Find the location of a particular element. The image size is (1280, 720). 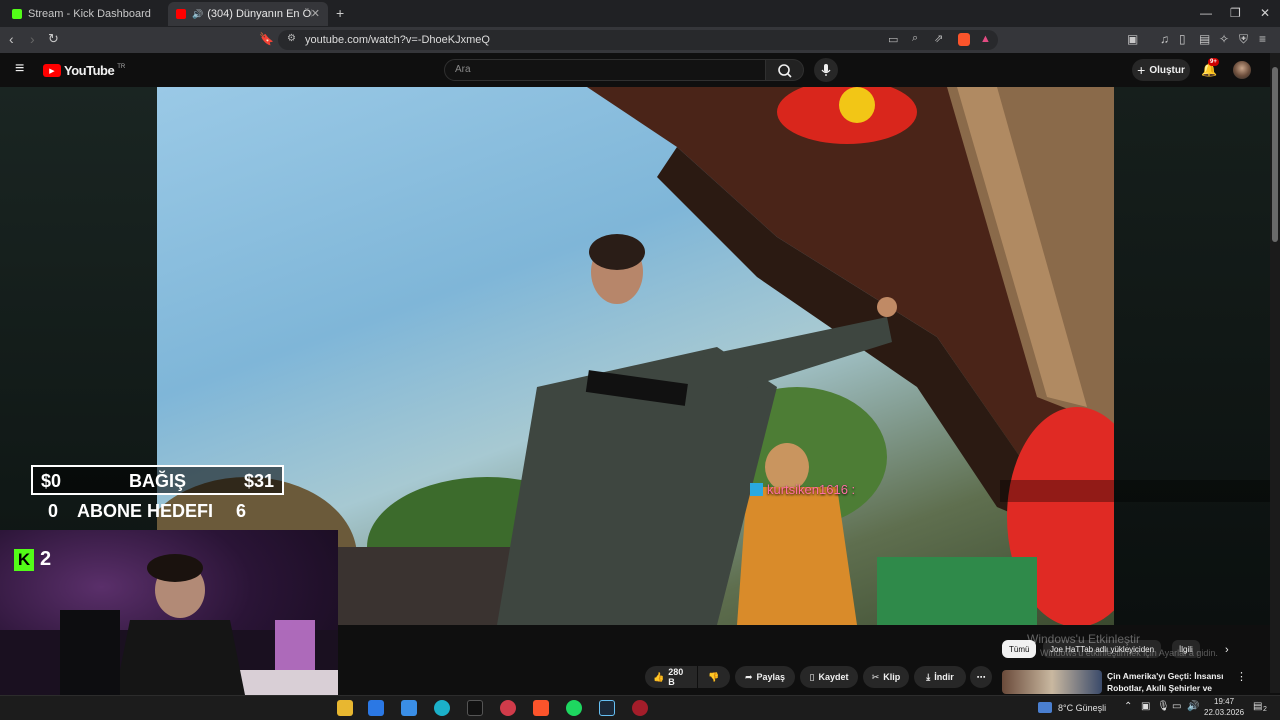

tray-app-icon: ▣ is located at coordinates (1145, 706).